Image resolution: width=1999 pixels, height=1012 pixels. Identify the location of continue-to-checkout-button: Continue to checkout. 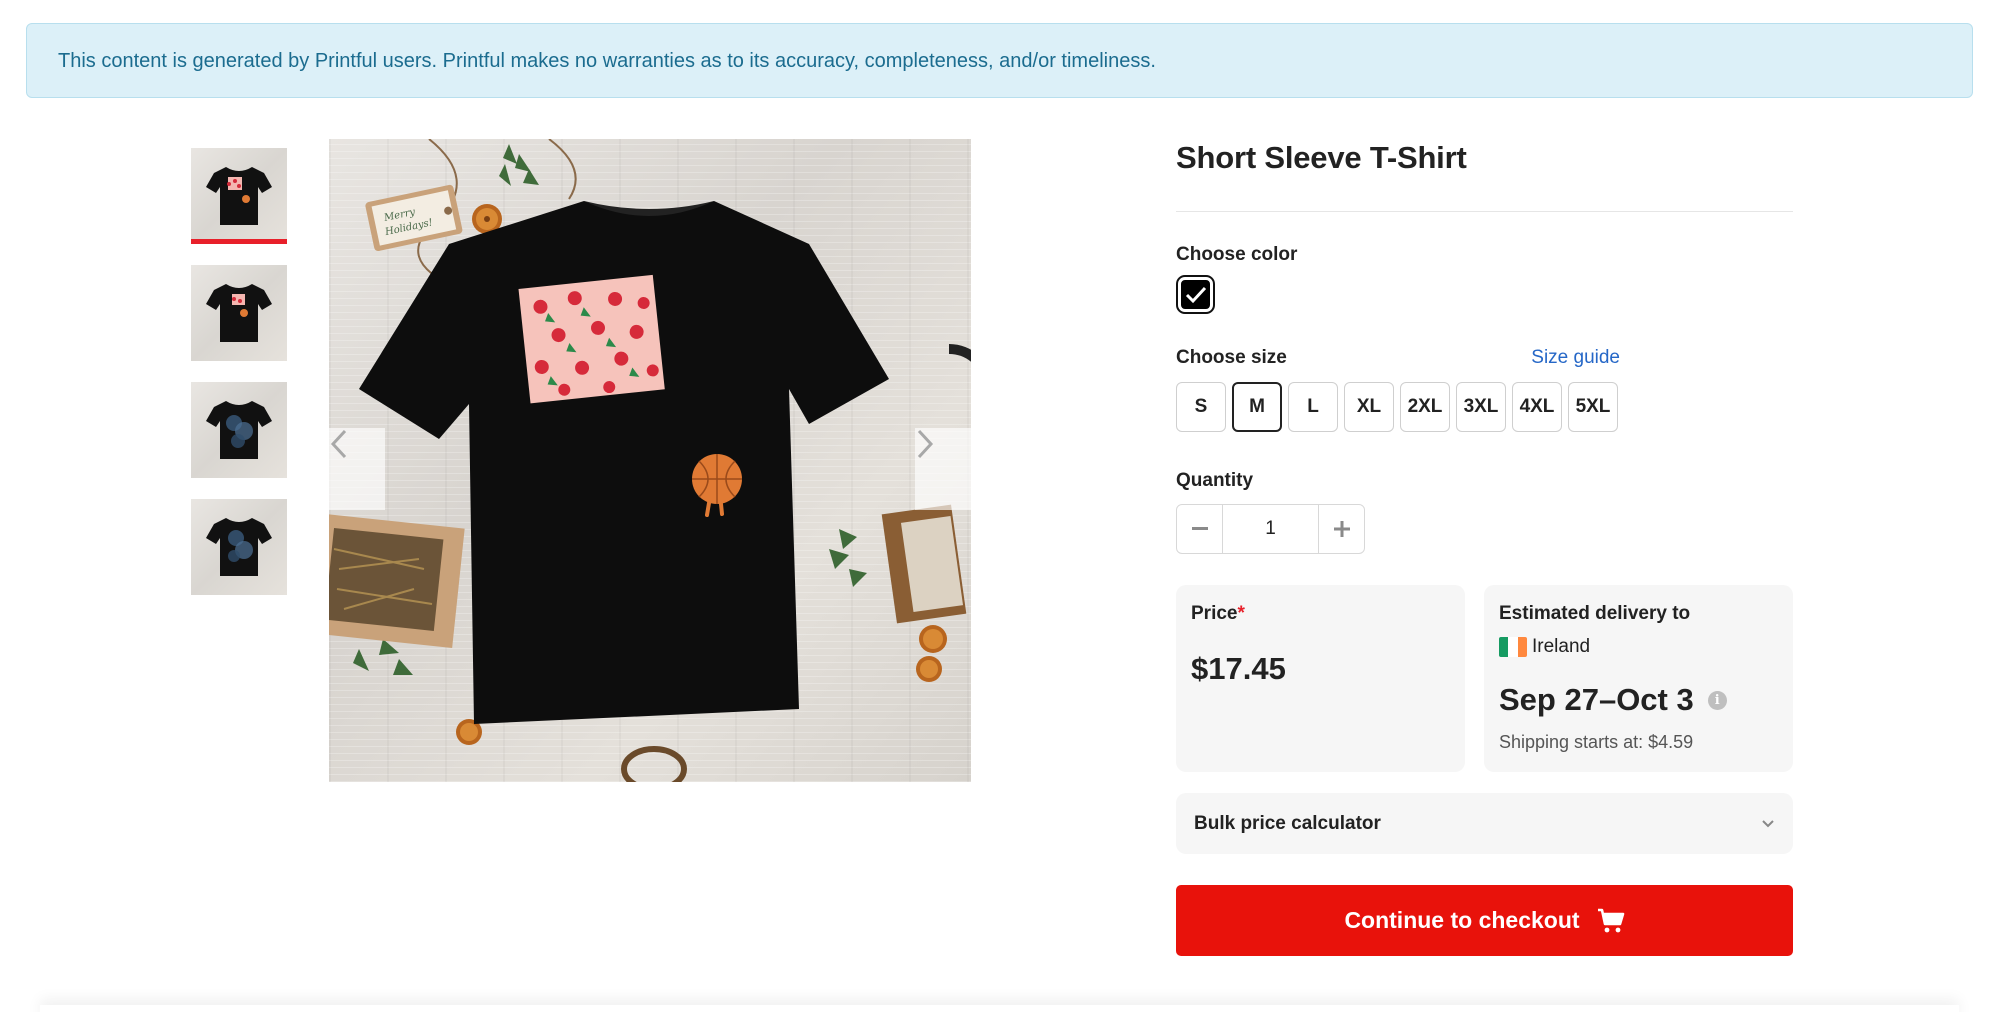
(1484, 920).